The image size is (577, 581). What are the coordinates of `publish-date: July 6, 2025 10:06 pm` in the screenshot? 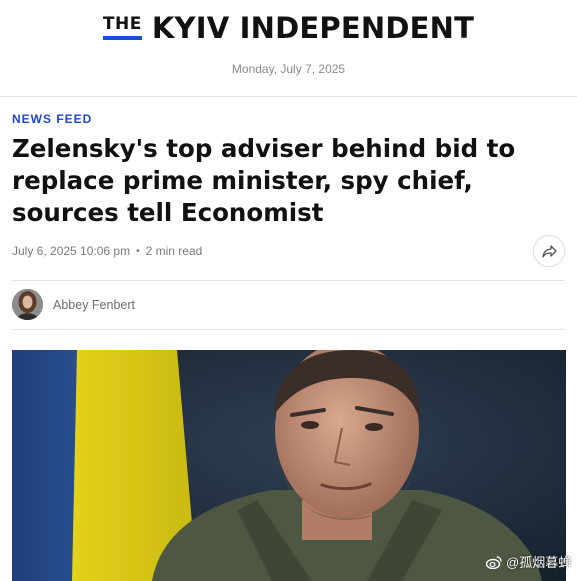 It's located at (71, 251).